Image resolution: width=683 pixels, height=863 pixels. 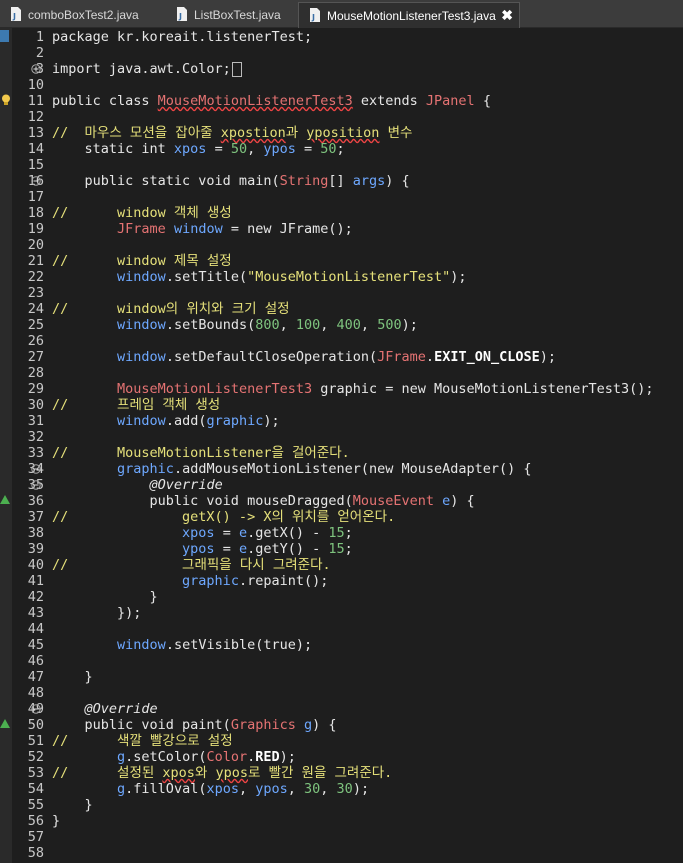 I want to click on code-line: public void paint(Graphics g) {, so click(x=194, y=725).